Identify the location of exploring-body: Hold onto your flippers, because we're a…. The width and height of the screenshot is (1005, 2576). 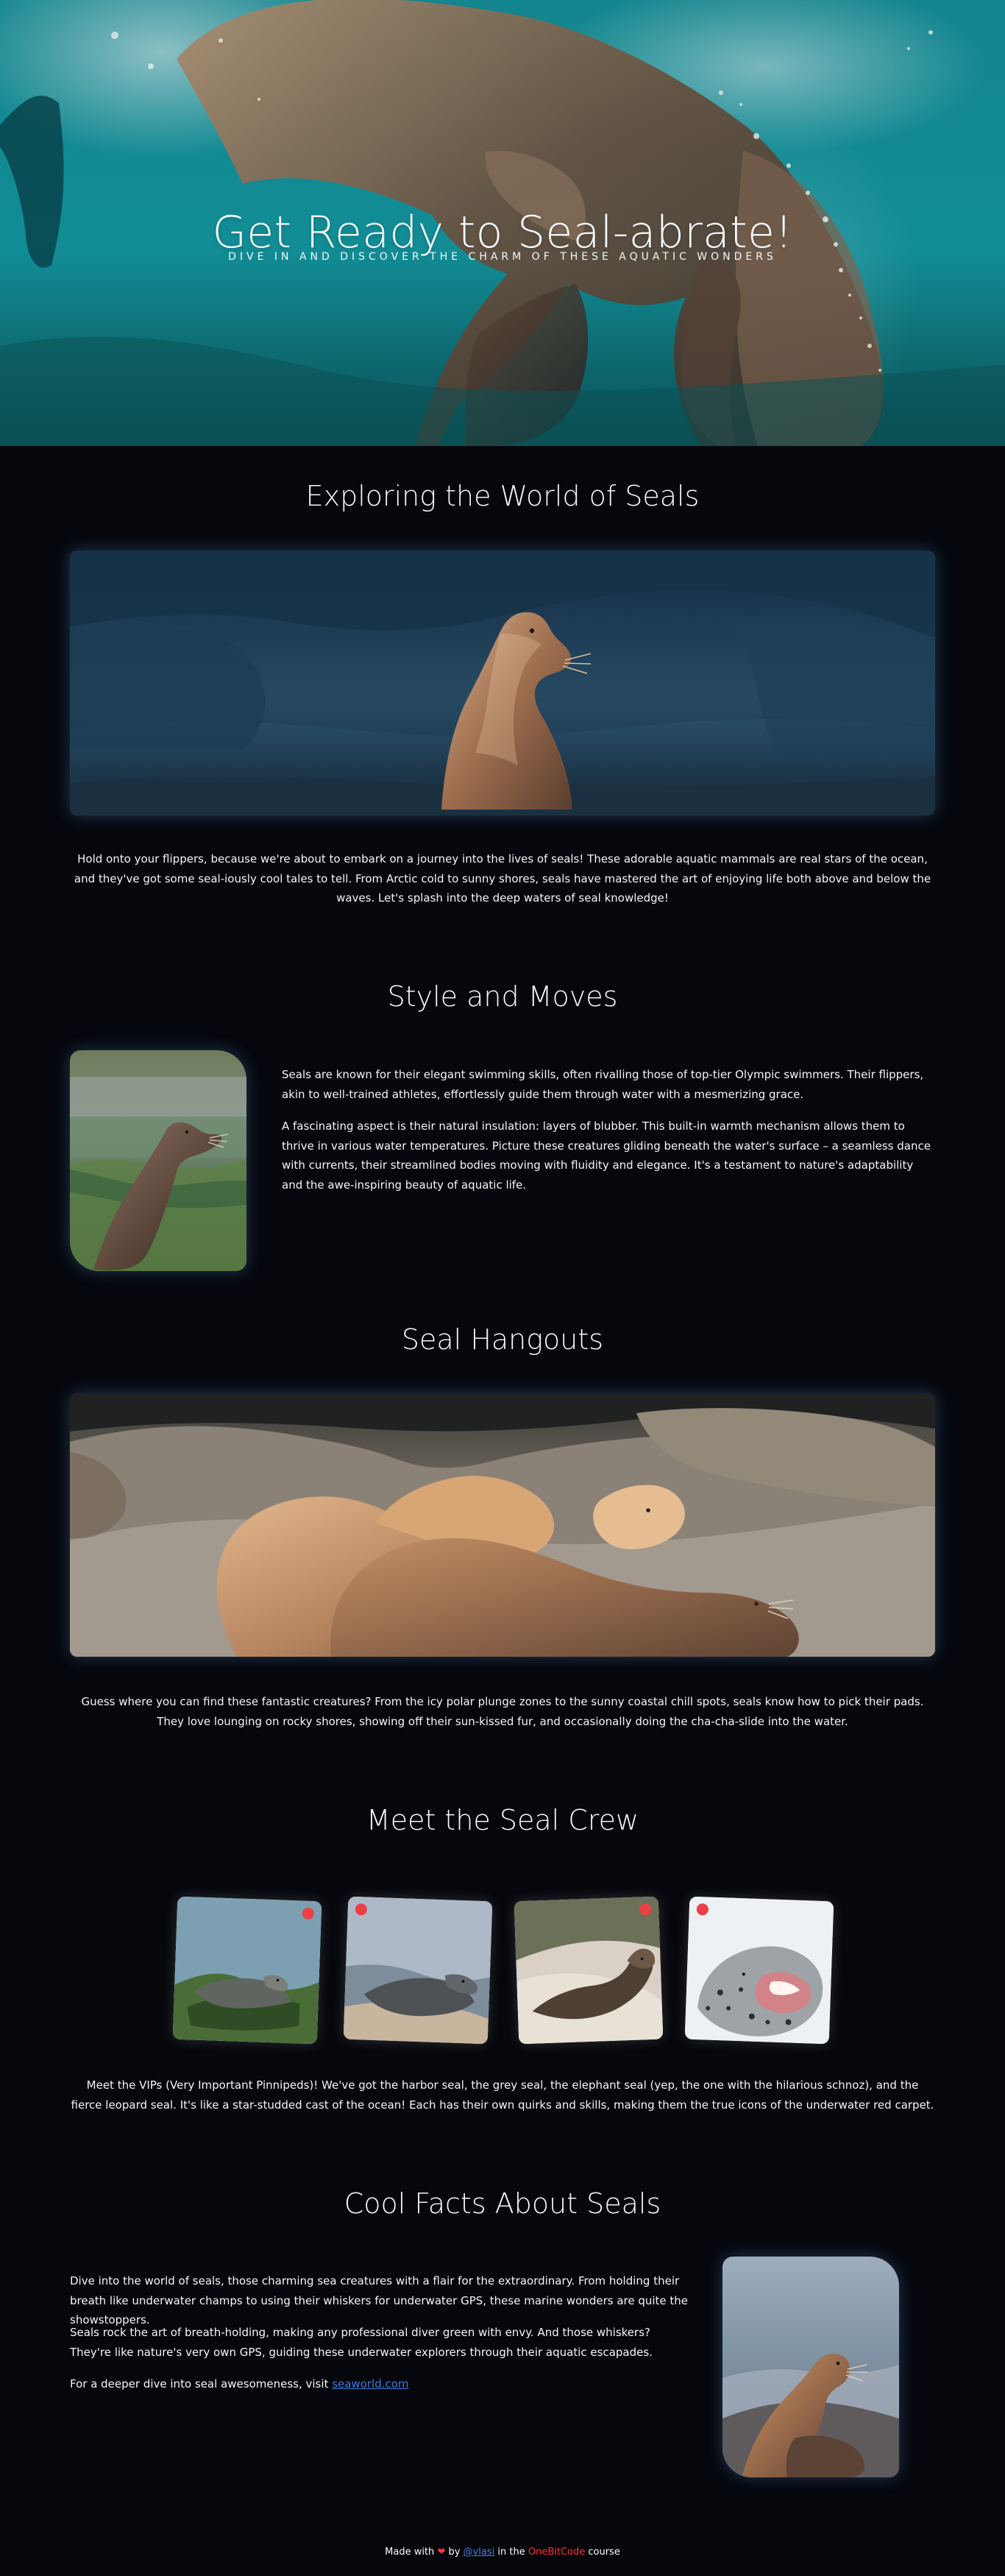
(502, 879).